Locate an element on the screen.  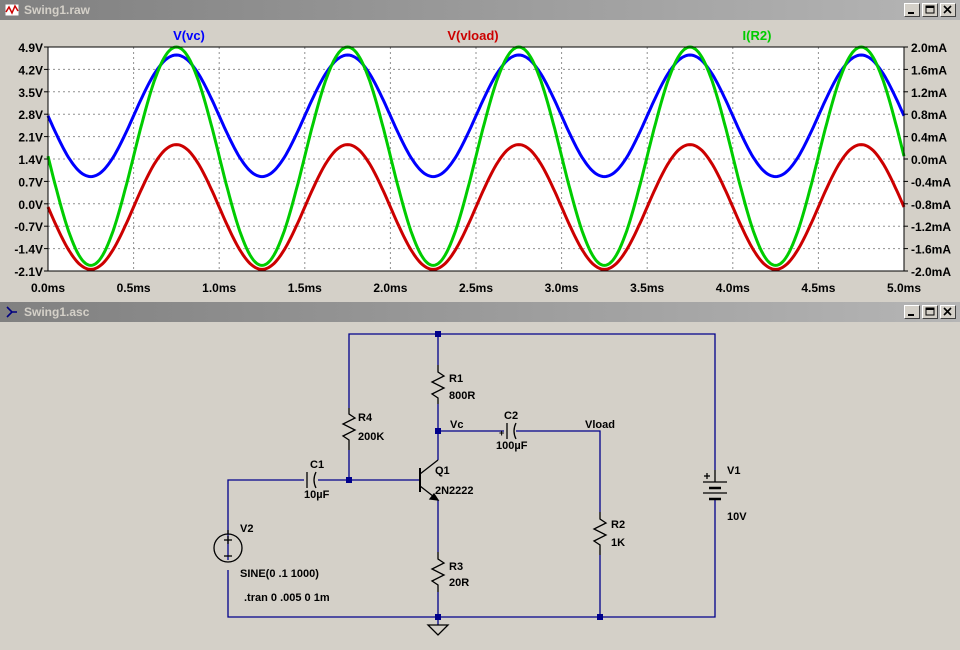
q1-value: 2N2222 is located at coordinates (454, 491).